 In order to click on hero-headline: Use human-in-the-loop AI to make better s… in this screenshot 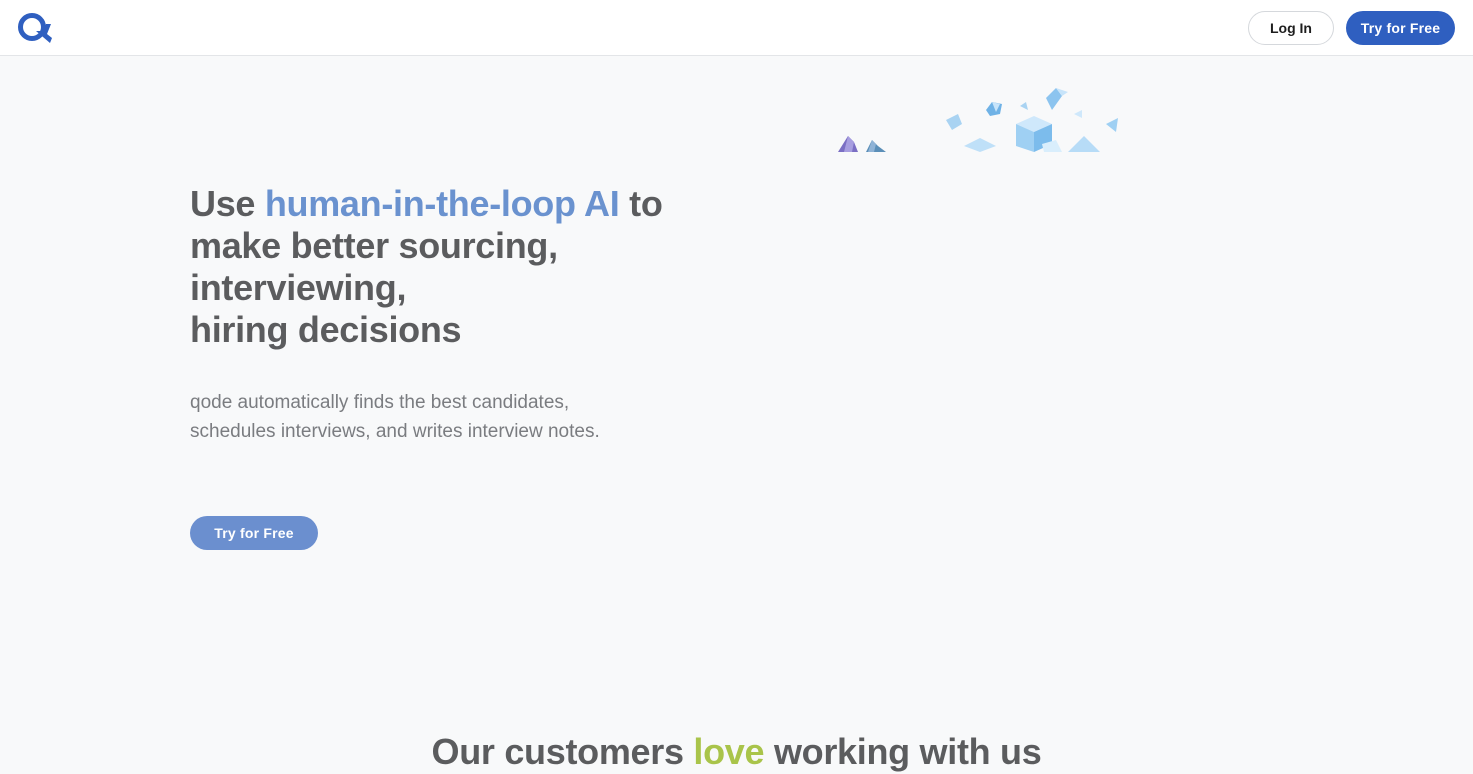, I will do `click(426, 266)`.